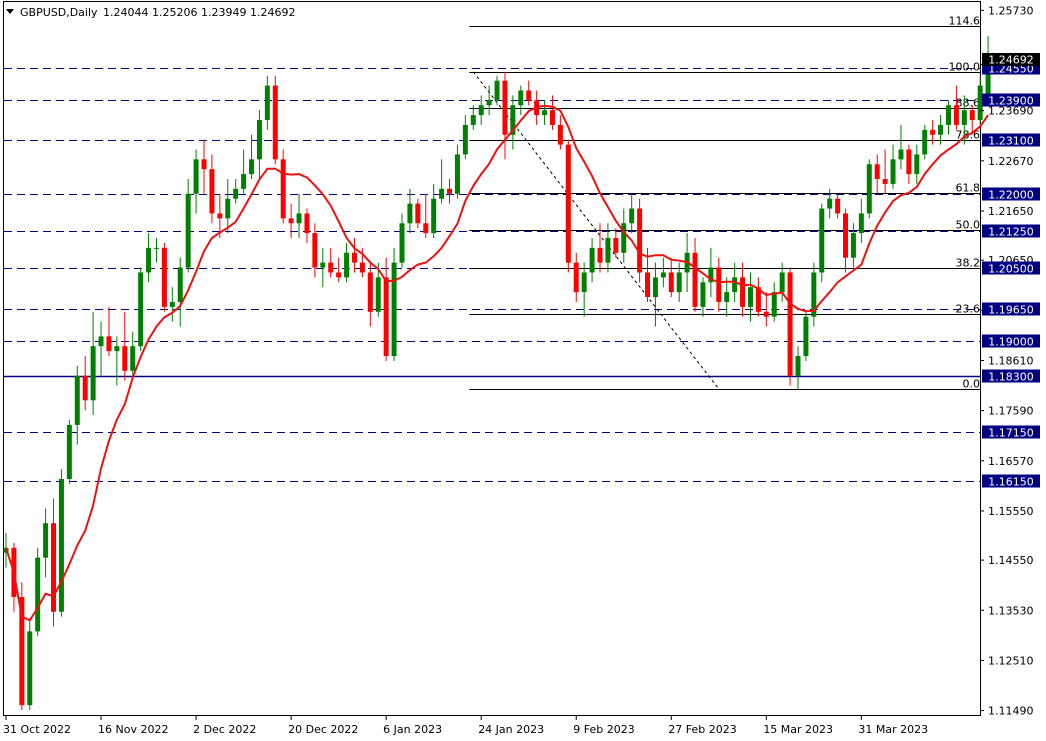  Describe the element at coordinates (1011, 376) in the screenshot. I see `level-tag-label: 1.18300` at that location.